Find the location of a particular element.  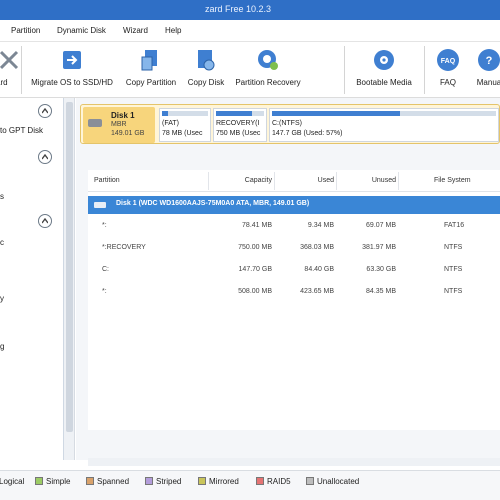

scrollbar-thumb is located at coordinates (69, 267).